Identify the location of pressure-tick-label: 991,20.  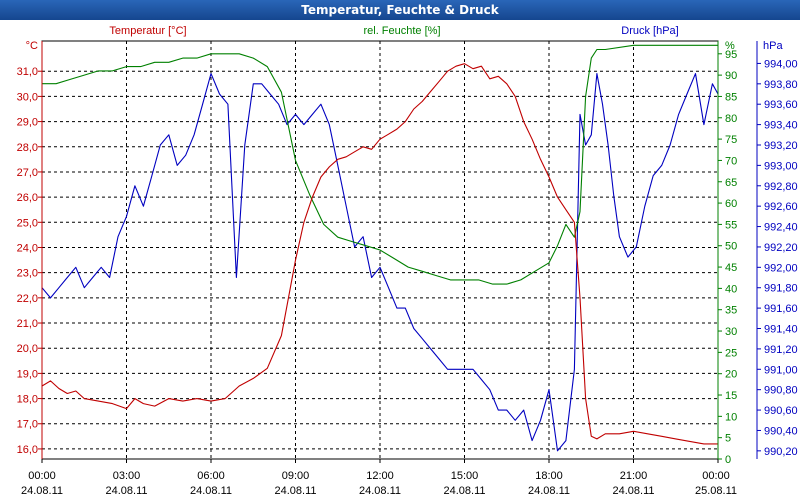
(781, 350).